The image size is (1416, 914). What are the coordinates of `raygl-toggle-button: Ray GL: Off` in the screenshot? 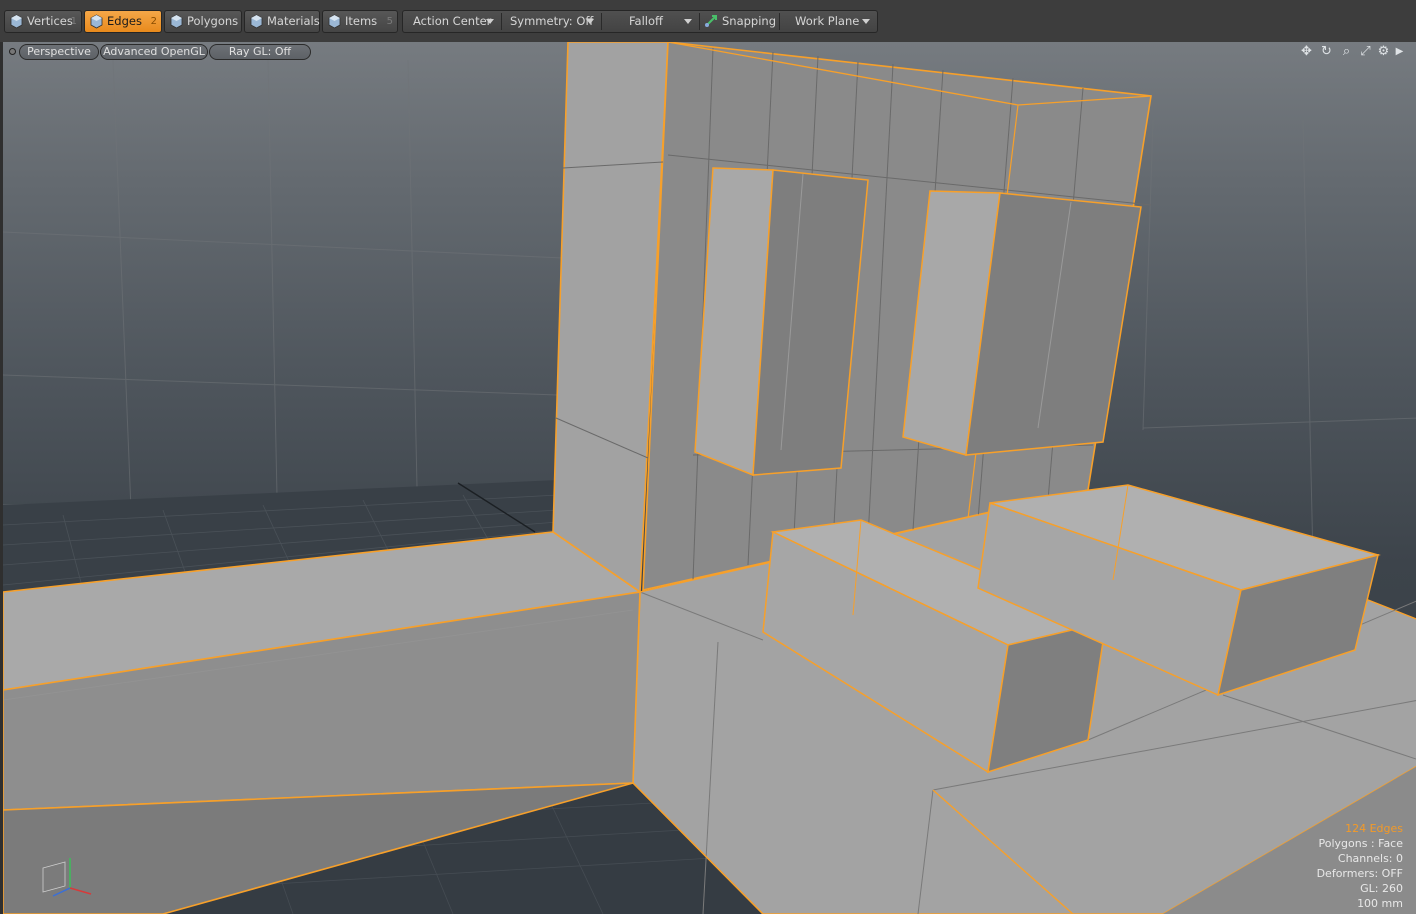 It's located at (260, 52).